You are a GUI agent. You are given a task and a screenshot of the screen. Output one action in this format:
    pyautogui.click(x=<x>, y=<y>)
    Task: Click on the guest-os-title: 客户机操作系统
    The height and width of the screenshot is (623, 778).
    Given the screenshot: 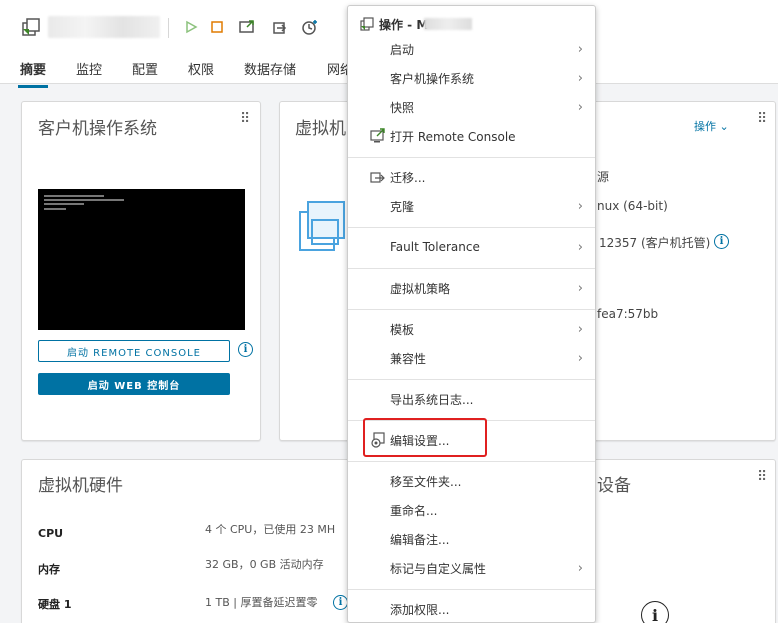 What is the action you would take?
    pyautogui.click(x=97, y=129)
    